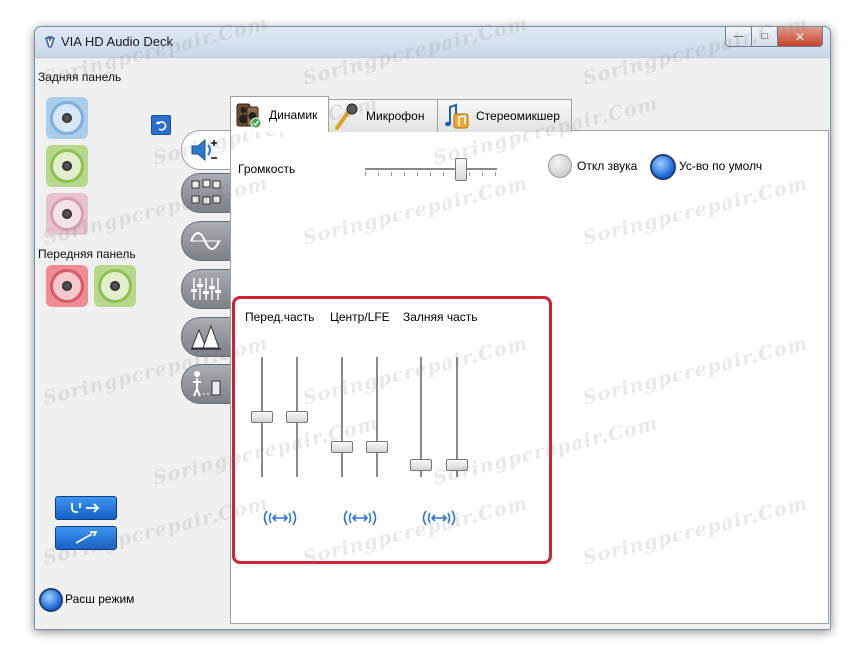 The image size is (863, 663). I want to click on side-tab-environment, so click(205, 337).